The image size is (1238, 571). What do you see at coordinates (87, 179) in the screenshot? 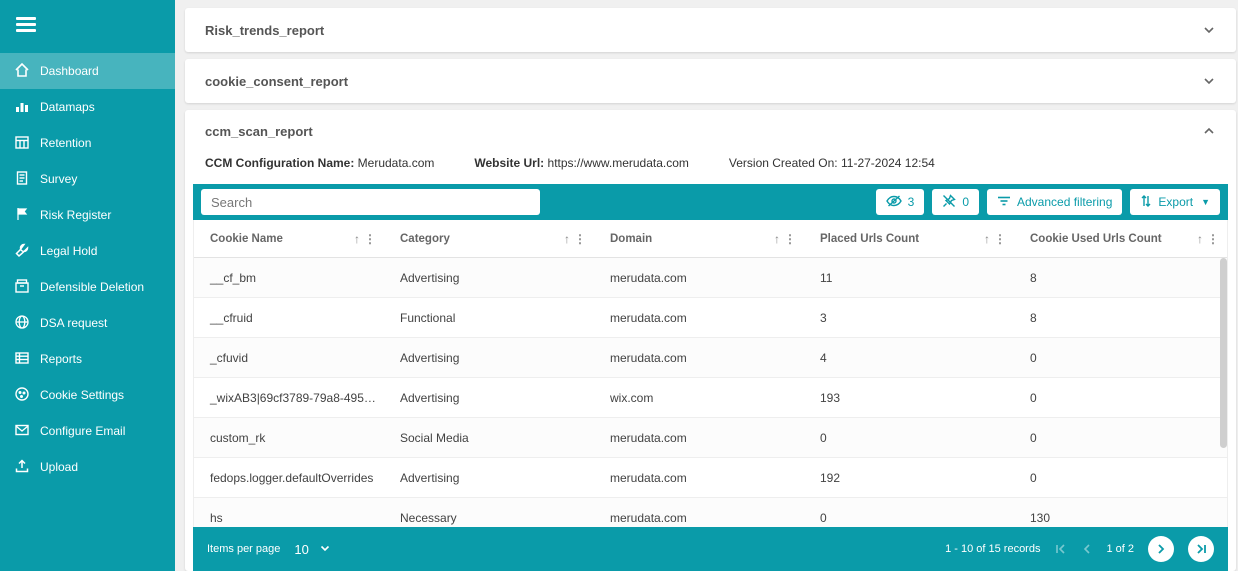
I see `sidebar-item-survey: Survey` at bounding box center [87, 179].